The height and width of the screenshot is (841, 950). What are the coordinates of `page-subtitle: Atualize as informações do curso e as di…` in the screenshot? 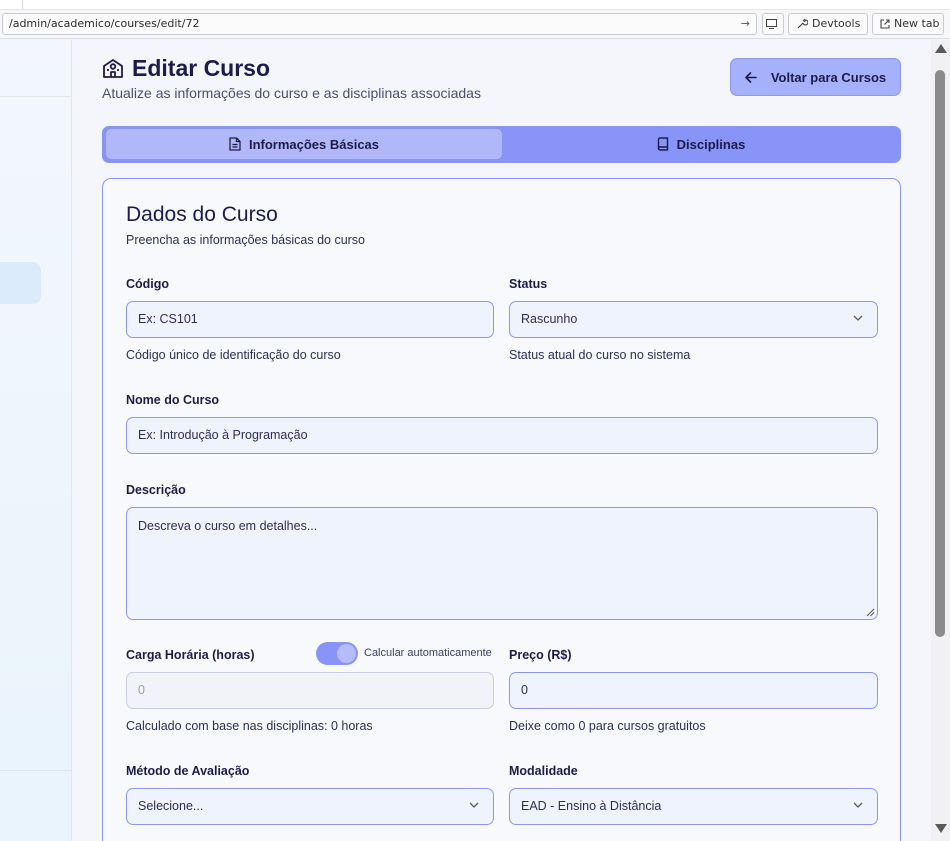 It's located at (291, 93).